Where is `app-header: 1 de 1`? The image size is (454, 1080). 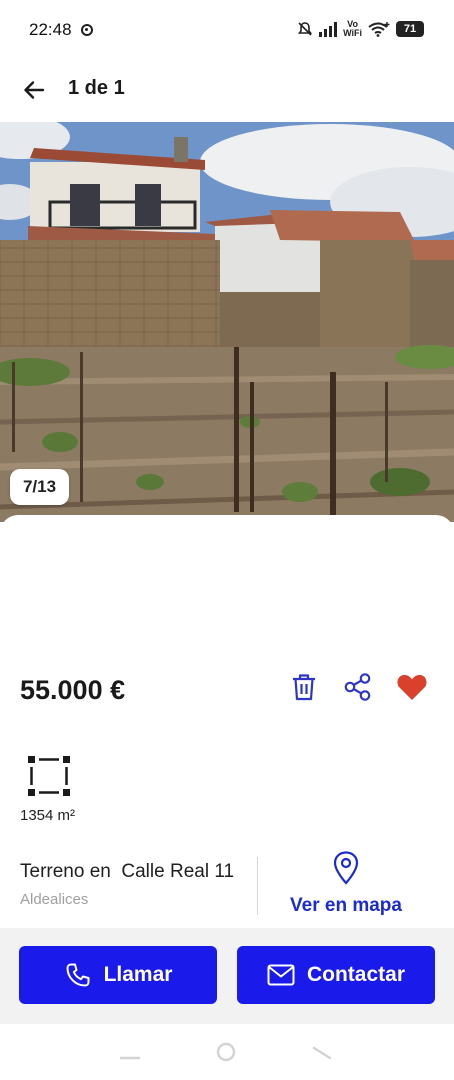
app-header: 1 de 1 is located at coordinates (227, 89).